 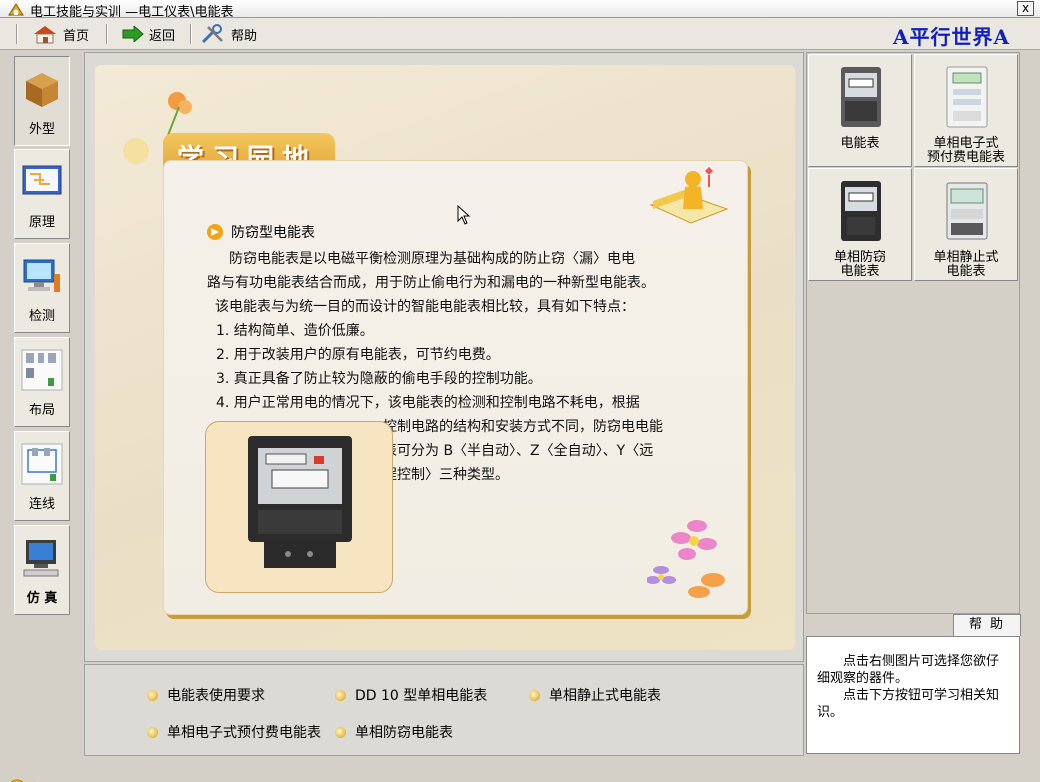 I want to click on link-static-meter: 单相静止式电能表, so click(x=595, y=695).